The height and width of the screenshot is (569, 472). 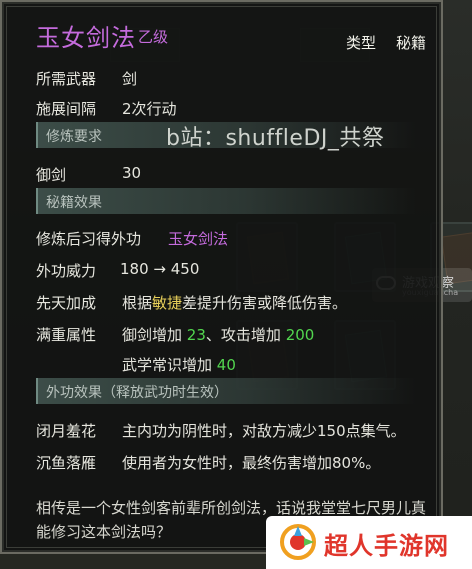 I want to click on interval-row: 施展间隔, so click(x=66, y=108).